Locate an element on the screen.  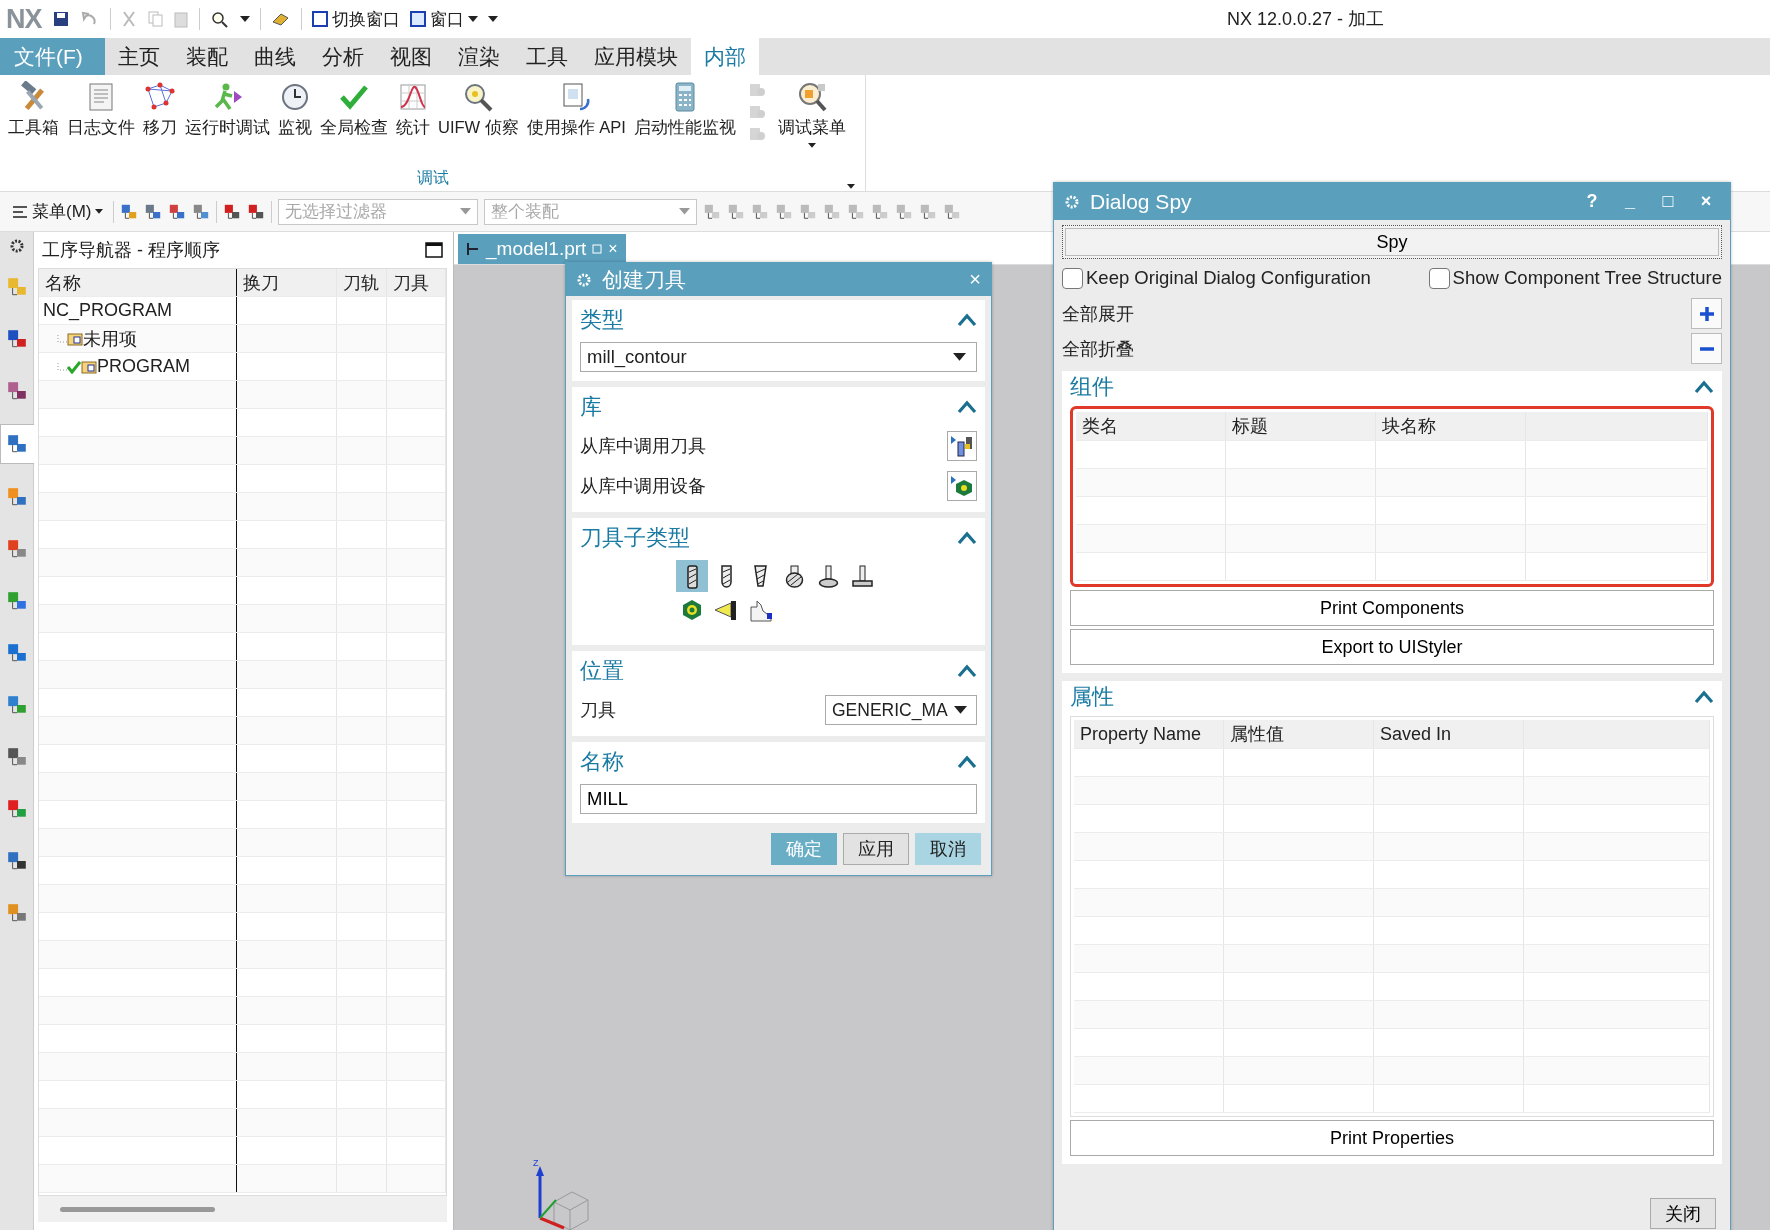
location-dropdown: GENERIC_MA is located at coordinates (901, 710).